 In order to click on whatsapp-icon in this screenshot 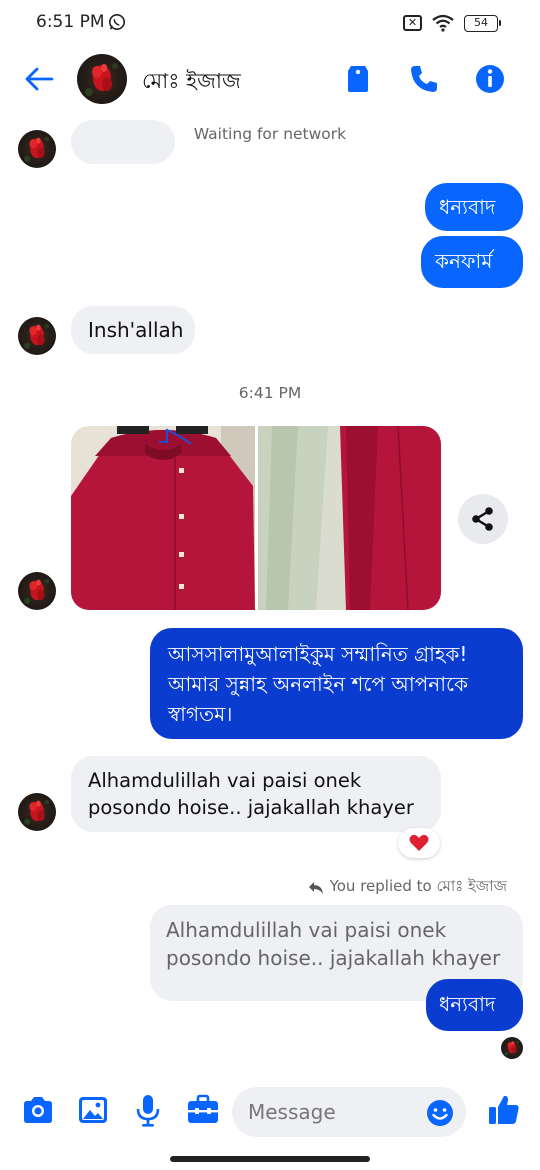, I will do `click(117, 22)`.